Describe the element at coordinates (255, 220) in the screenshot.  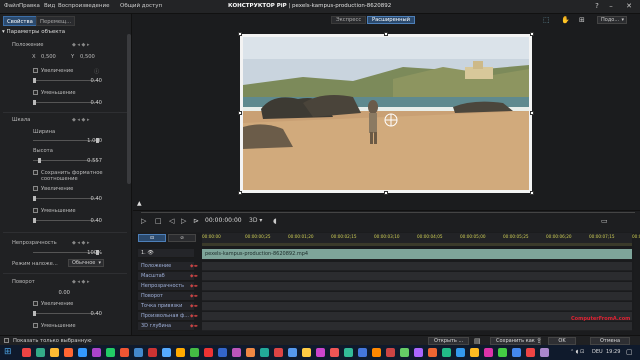
I see `3d-mode-button: 3D ▾` at that location.